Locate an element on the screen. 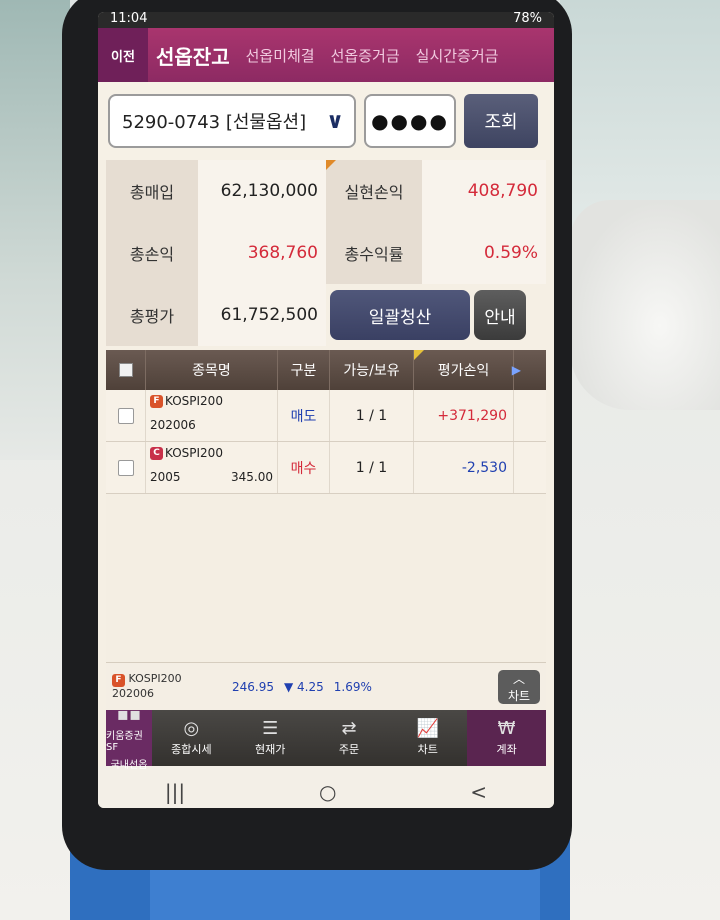  ticker-change: ▼ 4.25 is located at coordinates (304, 686).